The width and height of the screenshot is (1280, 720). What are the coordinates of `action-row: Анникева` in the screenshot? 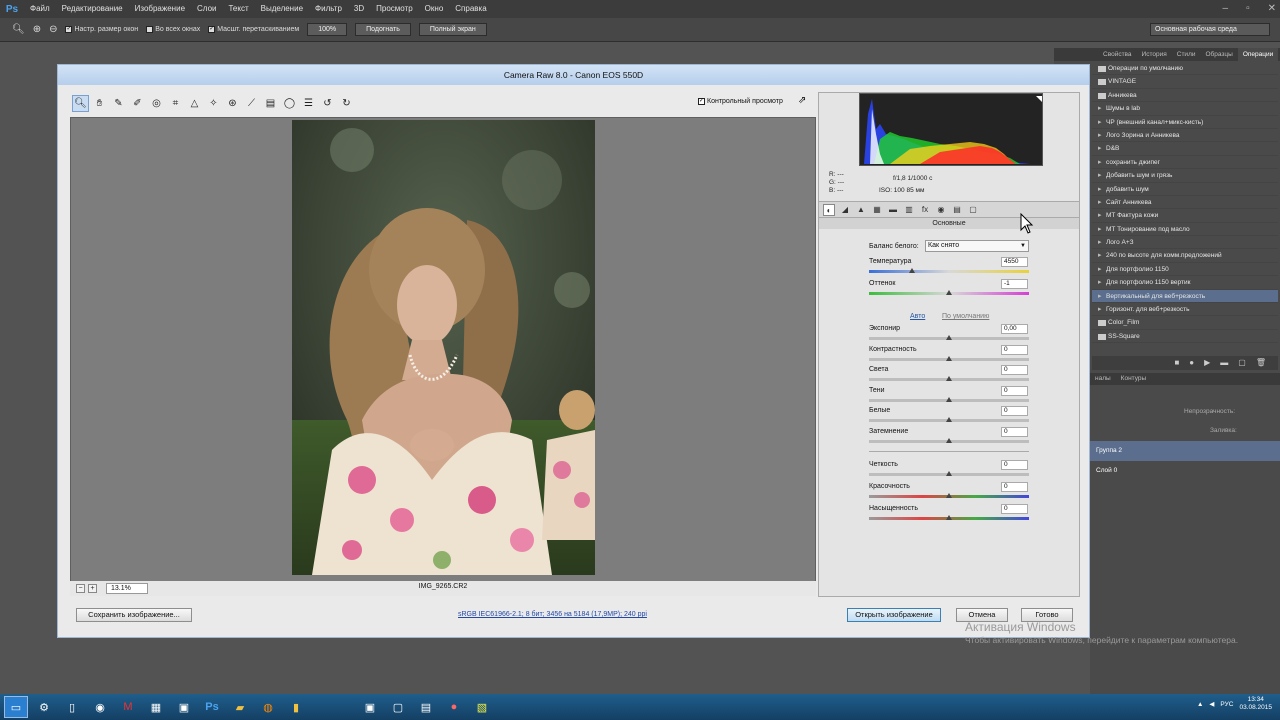 It's located at (1185, 96).